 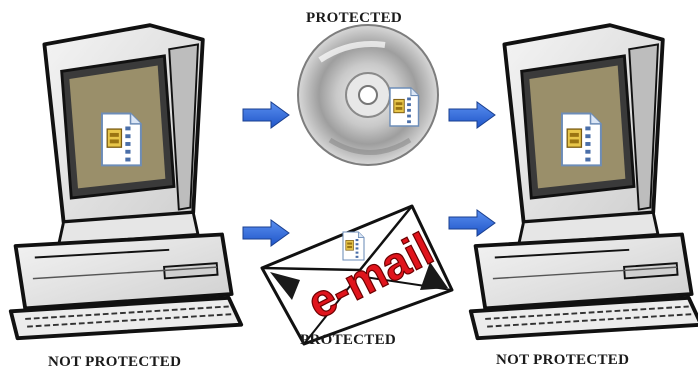 I want to click on cd-disc-icon, so click(x=368, y=95).